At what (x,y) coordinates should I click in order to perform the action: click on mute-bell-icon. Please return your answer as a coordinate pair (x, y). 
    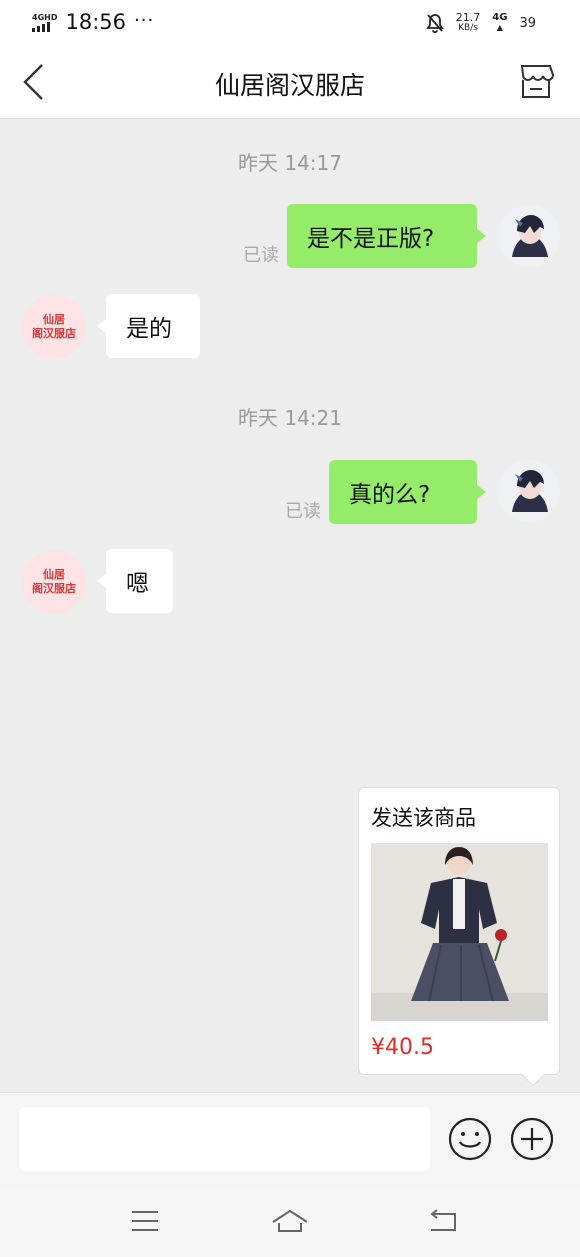
    Looking at the image, I should click on (435, 23).